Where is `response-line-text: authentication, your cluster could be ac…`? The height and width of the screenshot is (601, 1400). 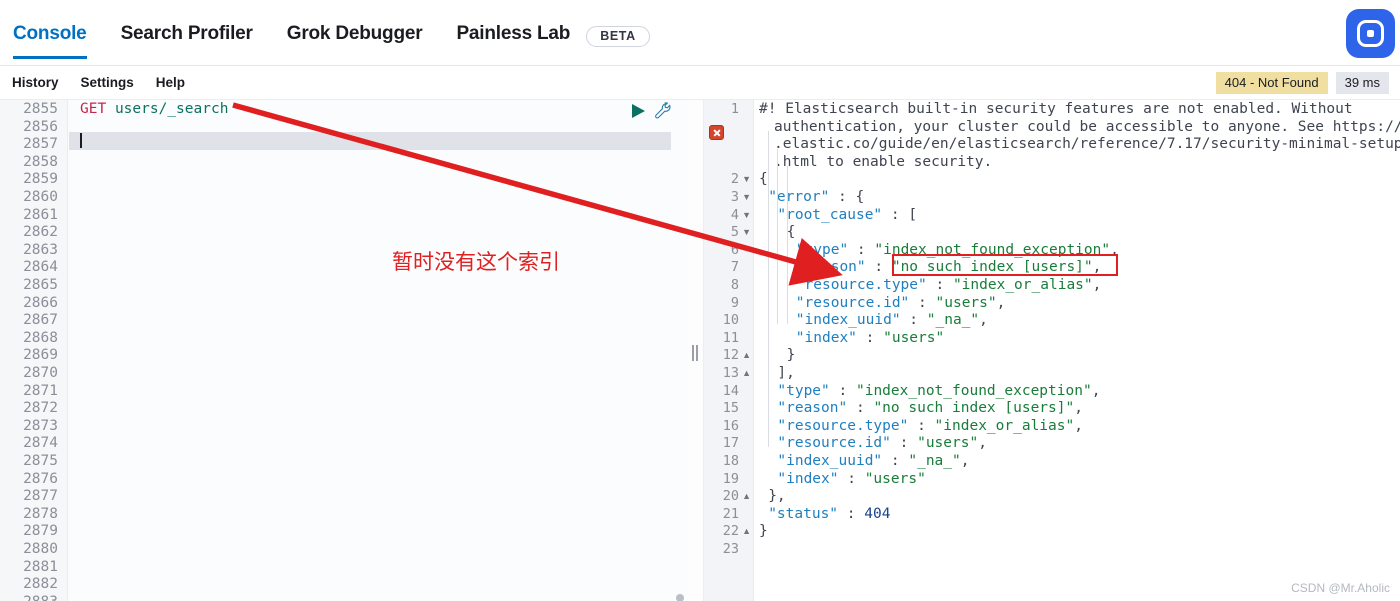
response-line-text: authentication, your cluster could be ac… is located at coordinates (1087, 126).